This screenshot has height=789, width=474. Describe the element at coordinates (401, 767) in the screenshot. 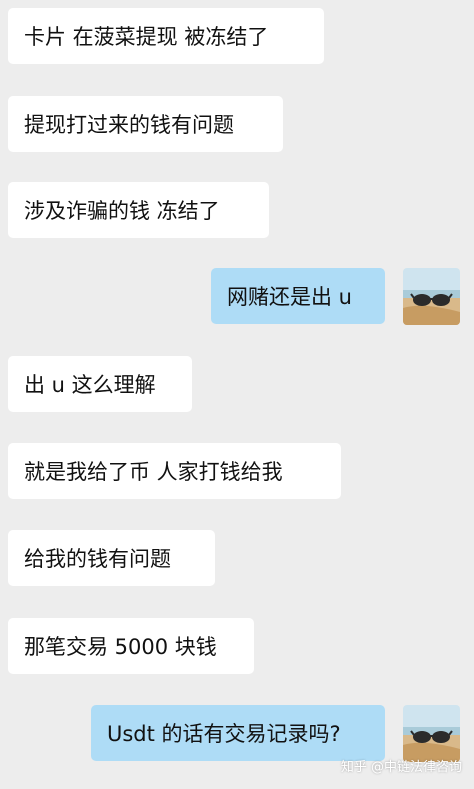

I see `watermark: 知乎 @中链法律咨询` at that location.